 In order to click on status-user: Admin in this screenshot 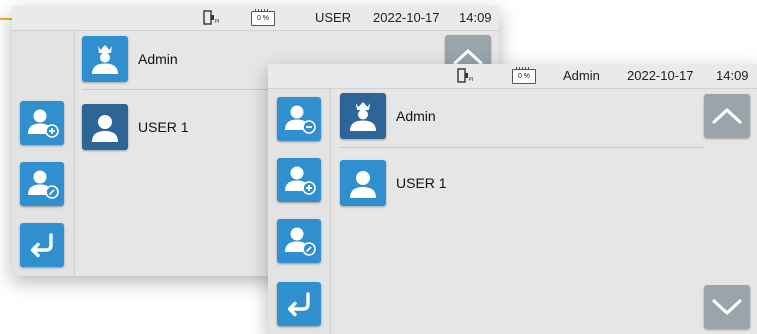, I will do `click(581, 75)`.